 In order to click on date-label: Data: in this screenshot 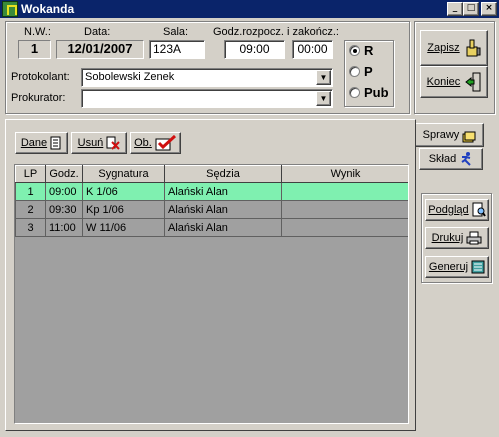, I will do `click(97, 32)`.